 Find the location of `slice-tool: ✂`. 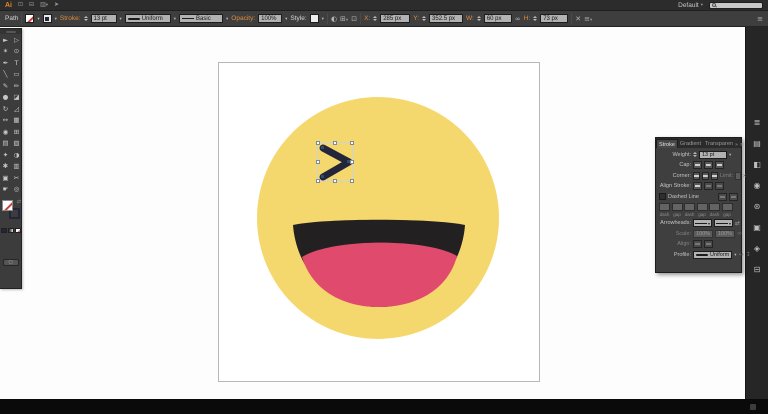

slice-tool: ✂ is located at coordinates (16, 178).